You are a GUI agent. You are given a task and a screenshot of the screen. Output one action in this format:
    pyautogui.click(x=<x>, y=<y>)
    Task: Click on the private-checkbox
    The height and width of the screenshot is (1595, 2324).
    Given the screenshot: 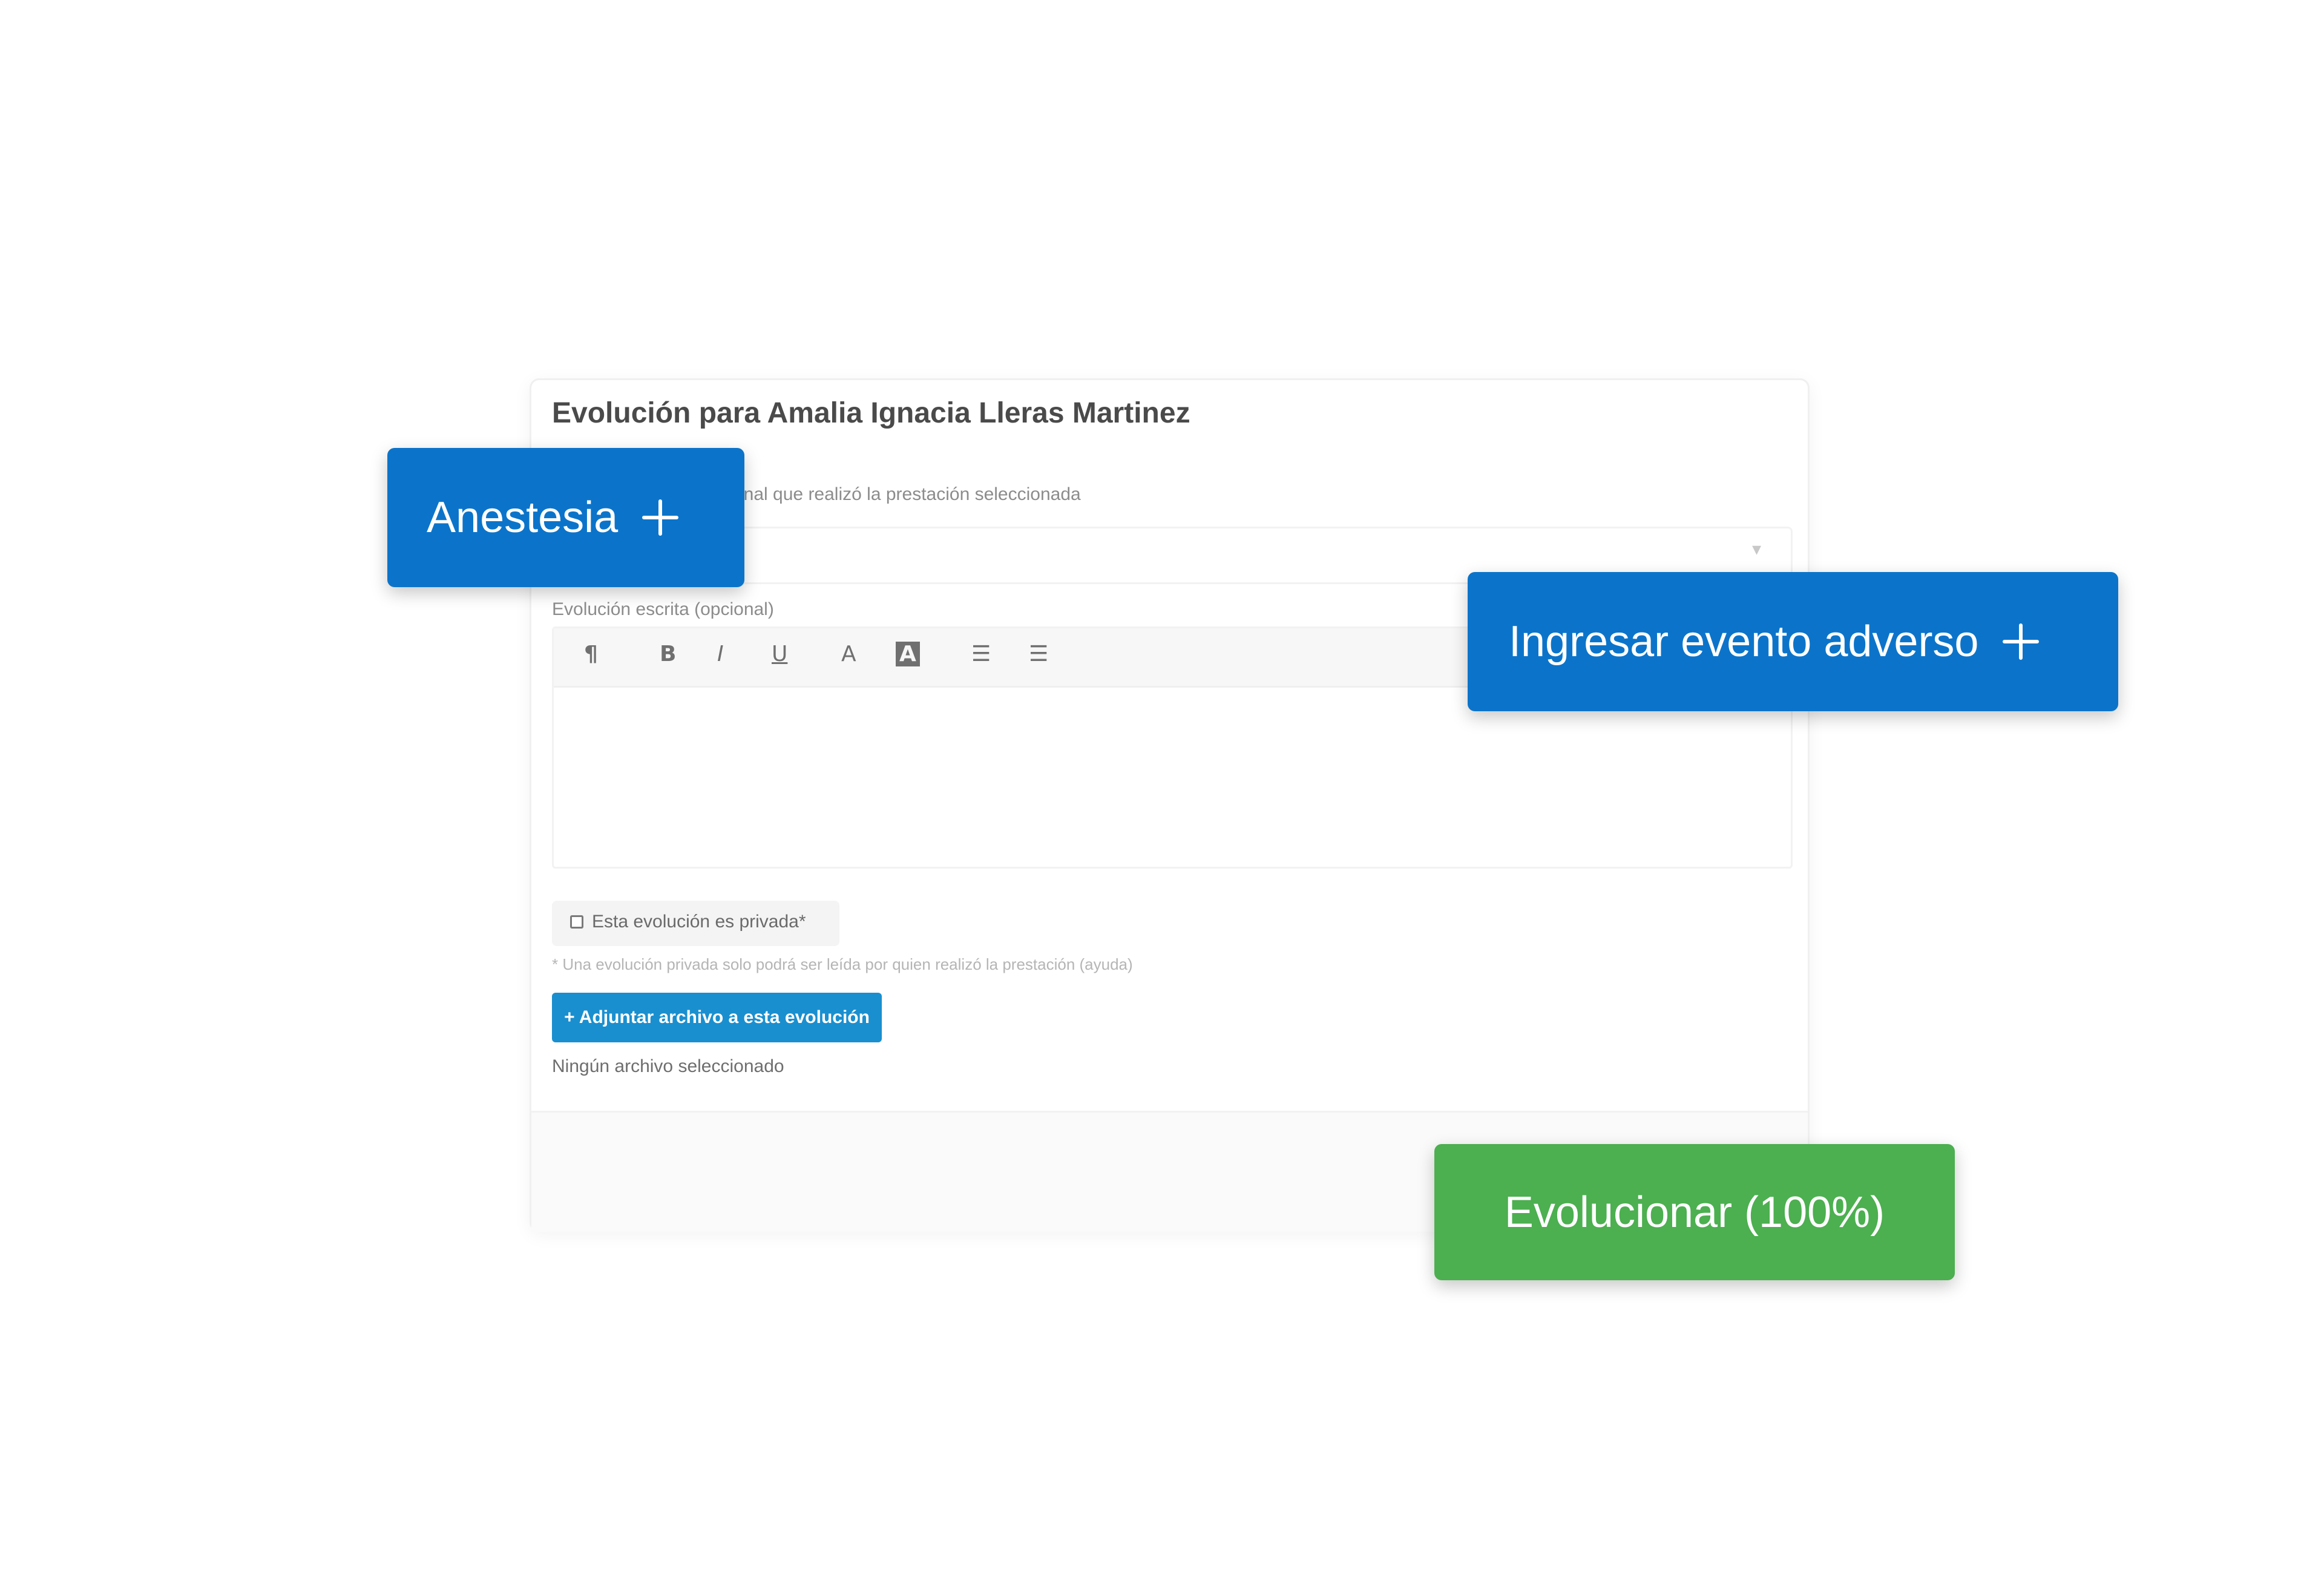 What is the action you would take?
    pyautogui.click(x=576, y=922)
    